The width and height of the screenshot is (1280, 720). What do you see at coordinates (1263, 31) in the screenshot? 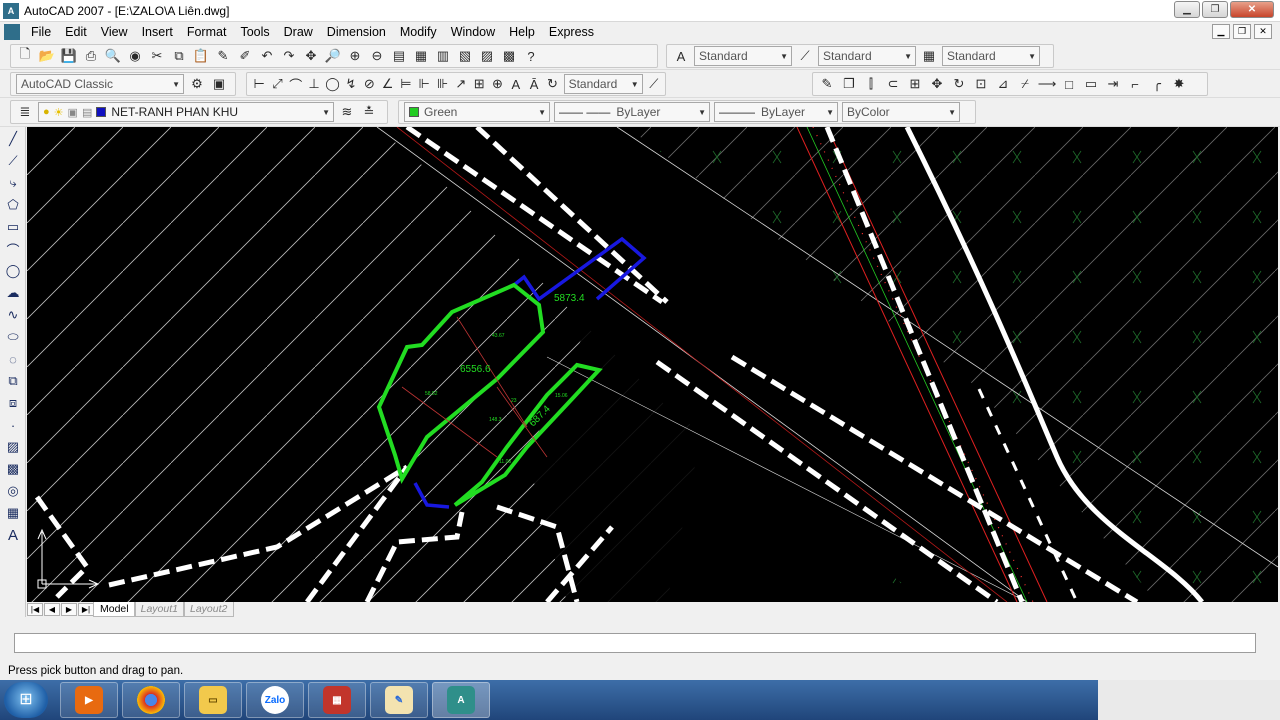
I see `doc-close-button: ✕` at bounding box center [1263, 31].